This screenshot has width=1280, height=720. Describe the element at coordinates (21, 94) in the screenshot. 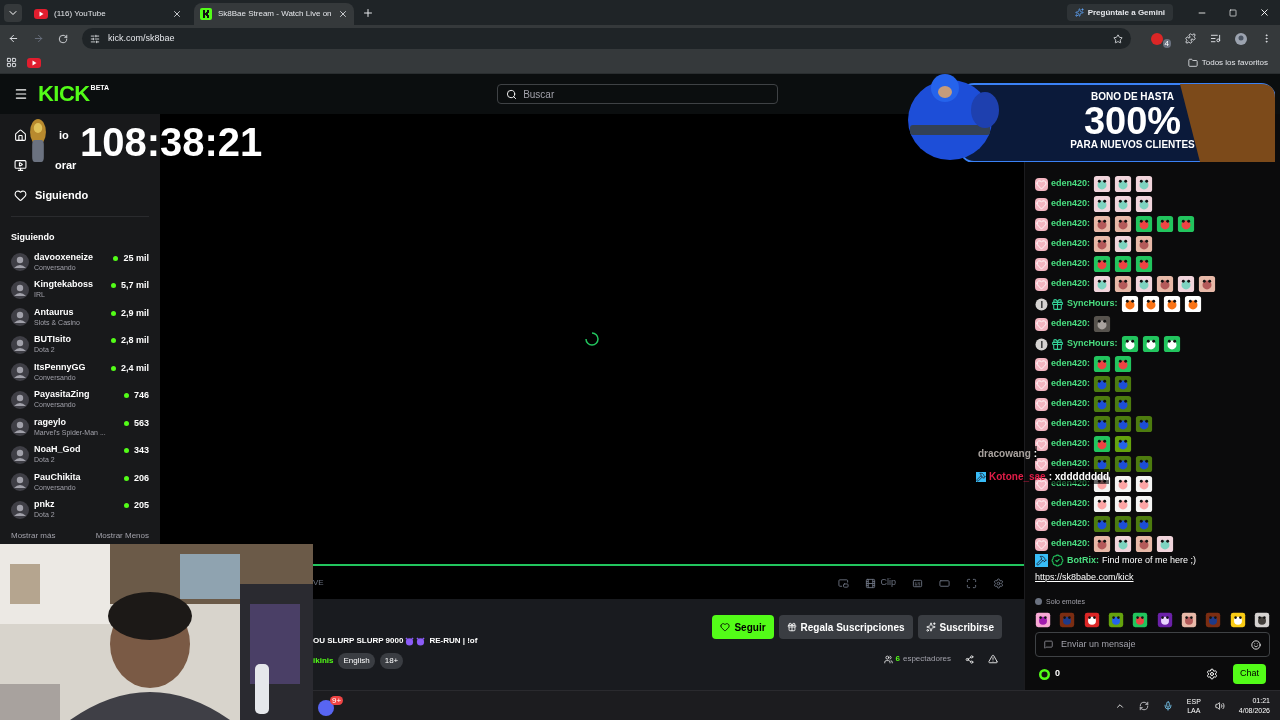

I see `menu-icon` at that location.